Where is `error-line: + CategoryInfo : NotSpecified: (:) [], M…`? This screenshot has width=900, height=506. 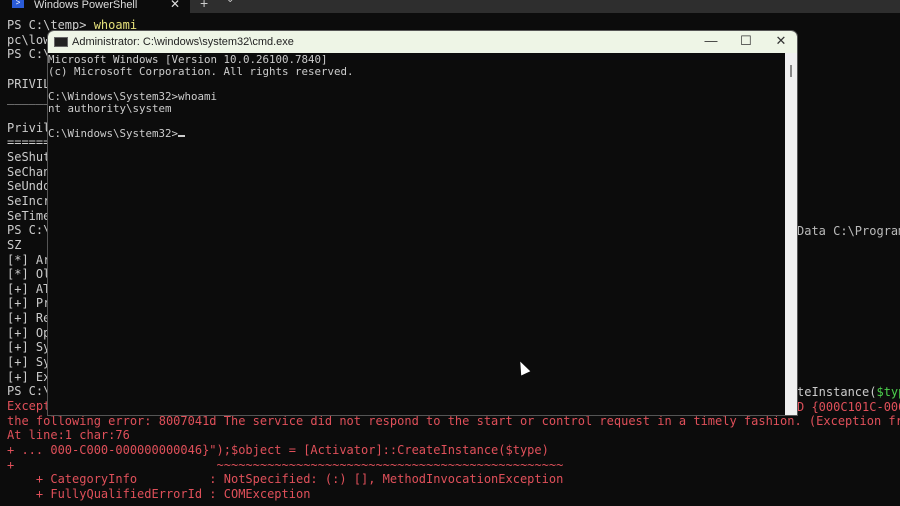
error-line: + CategoryInfo : NotSpecified: (:) [], M… is located at coordinates (285, 479).